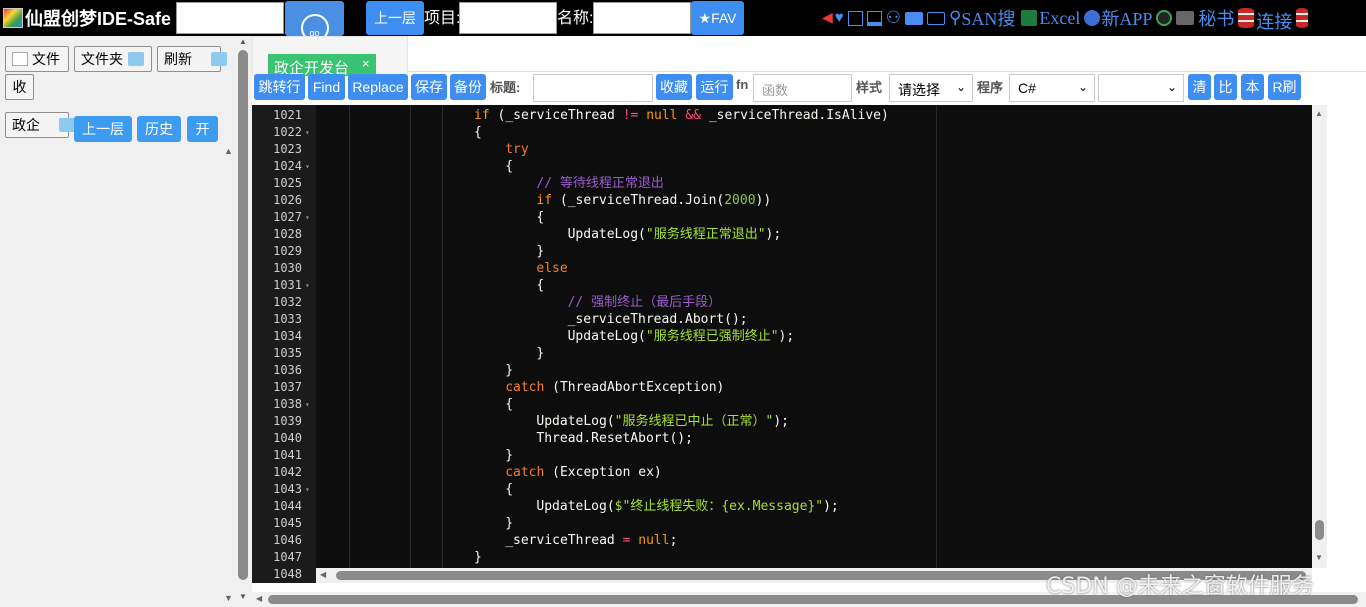 This screenshot has width=1366, height=607. What do you see at coordinates (717, 18) in the screenshot?
I see `fav-button: ★FAV` at bounding box center [717, 18].